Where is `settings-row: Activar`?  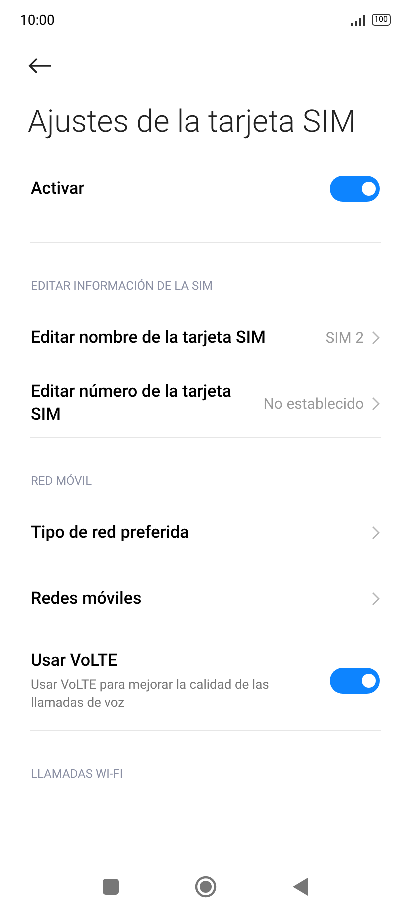 settings-row: Activar is located at coordinates (205, 189).